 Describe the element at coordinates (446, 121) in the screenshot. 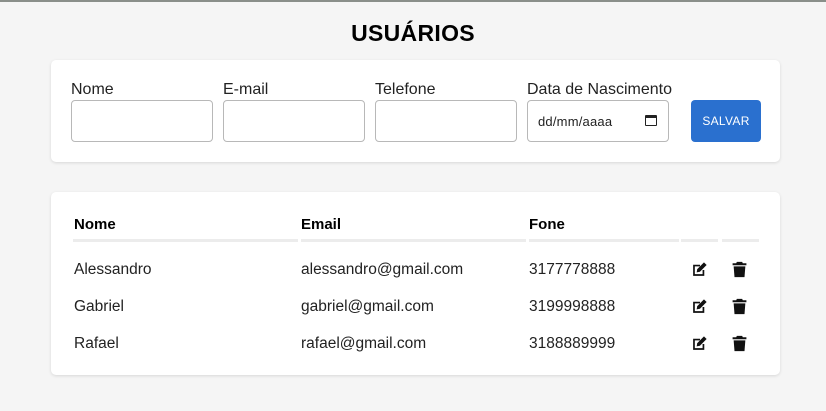

I see `phone-input` at that location.